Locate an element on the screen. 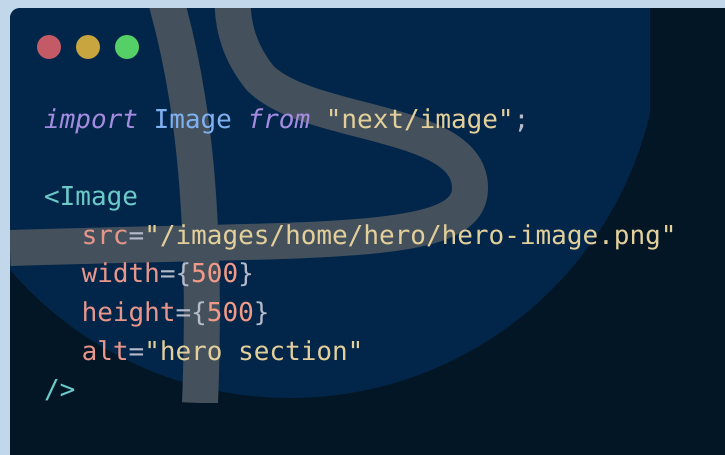 The image size is (725, 455). code-line: /> is located at coordinates (60, 391).